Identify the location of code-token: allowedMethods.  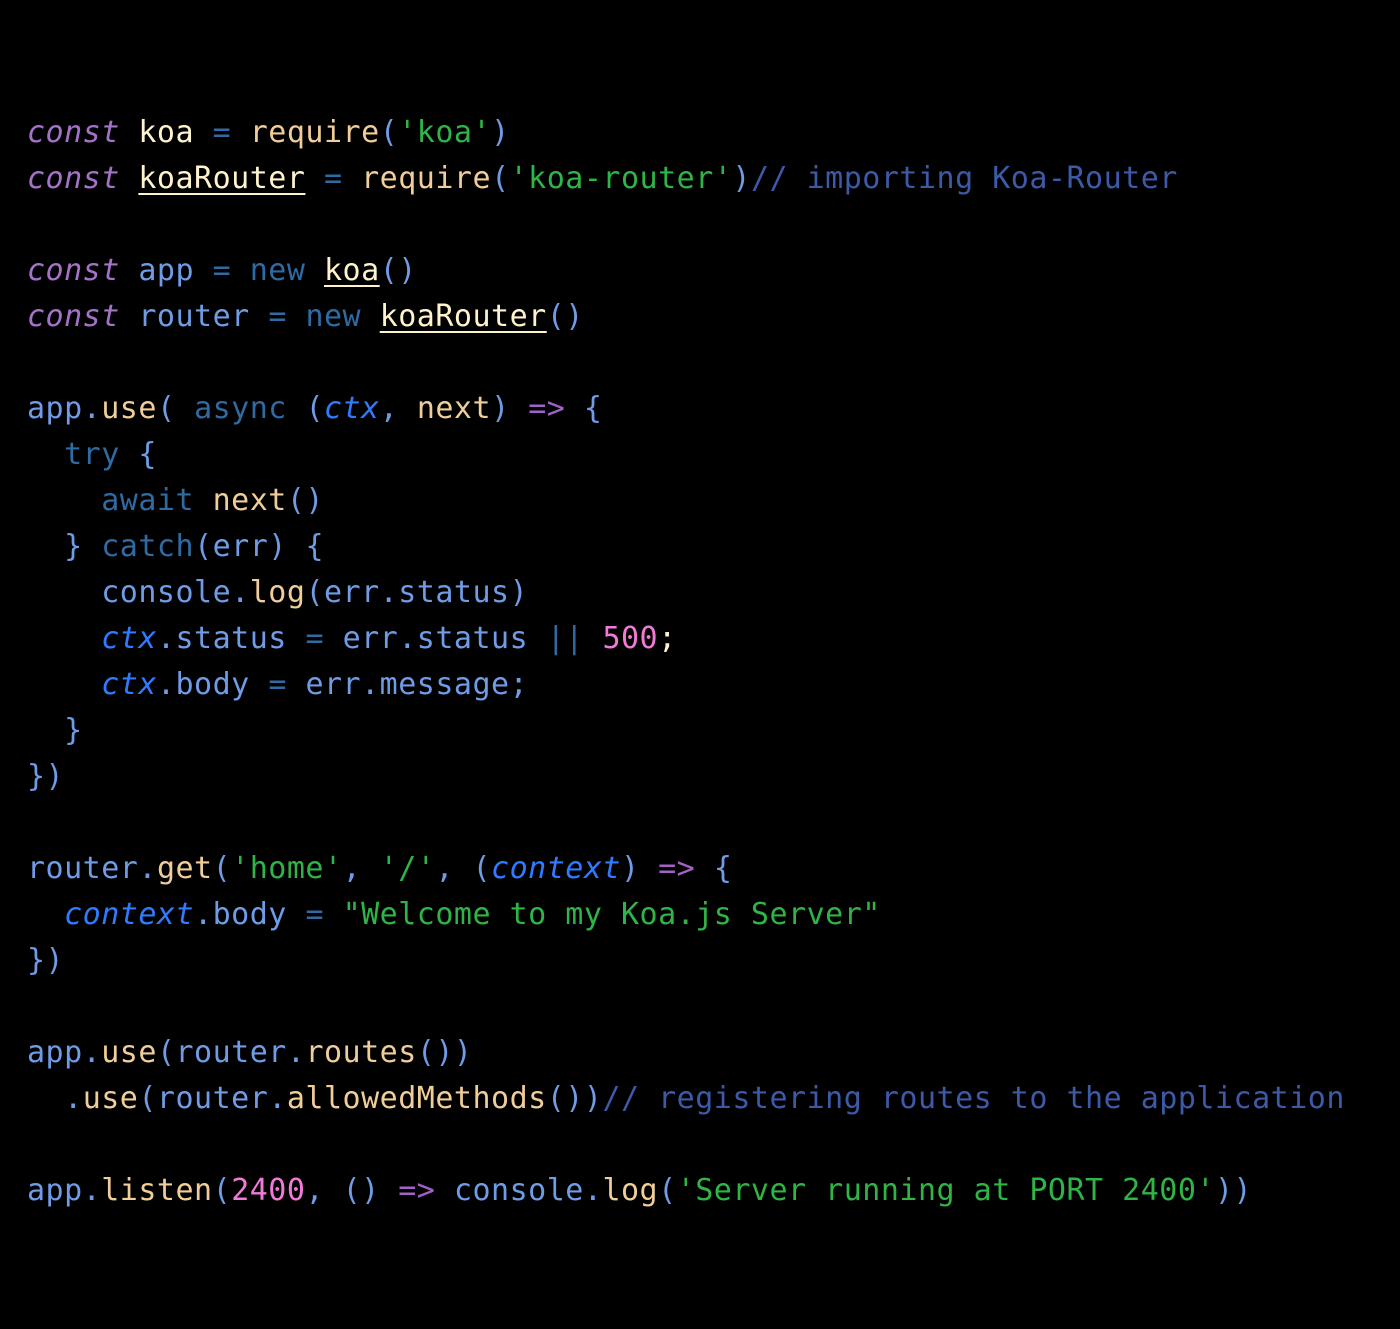
(416, 1098).